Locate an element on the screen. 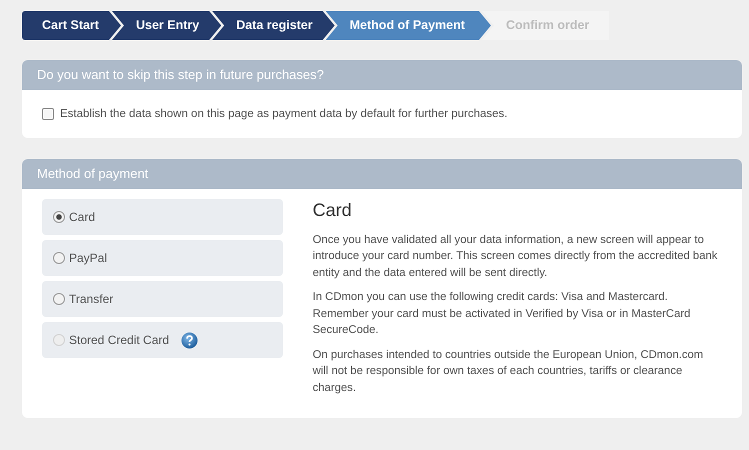  option-label: PayPal is located at coordinates (88, 258).